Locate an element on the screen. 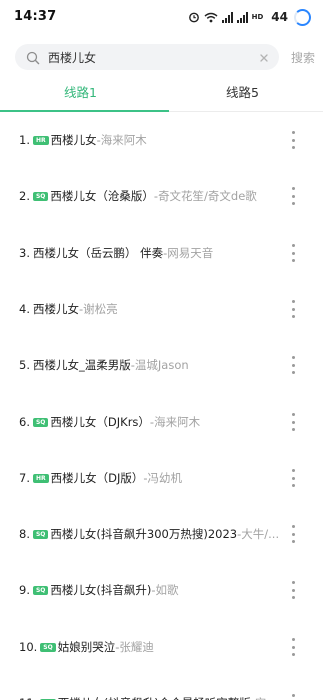 This screenshot has height=700, width=323. signal-icon is located at coordinates (227, 17).